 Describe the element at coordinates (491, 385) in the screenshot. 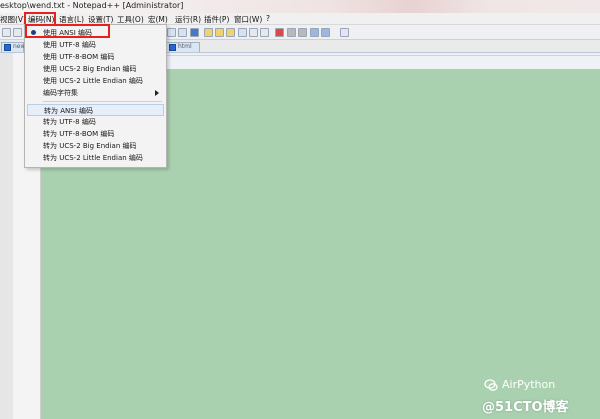

I see `wechat-icon` at that location.